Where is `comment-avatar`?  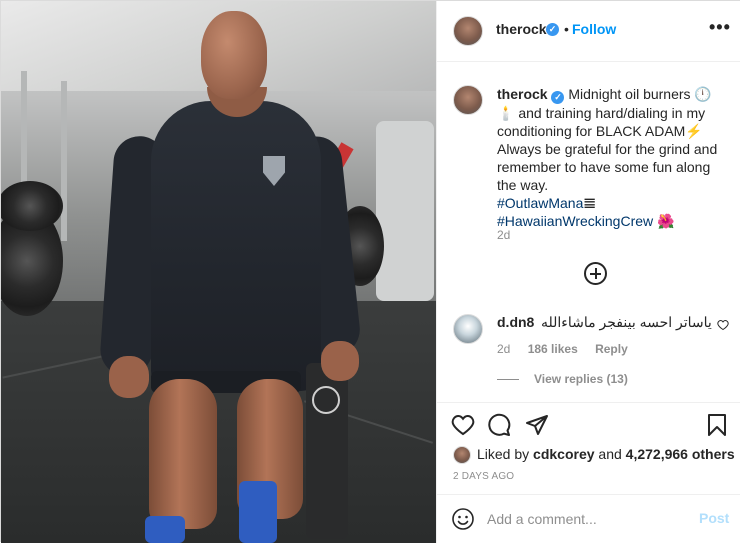
comment-avatar is located at coordinates (468, 329).